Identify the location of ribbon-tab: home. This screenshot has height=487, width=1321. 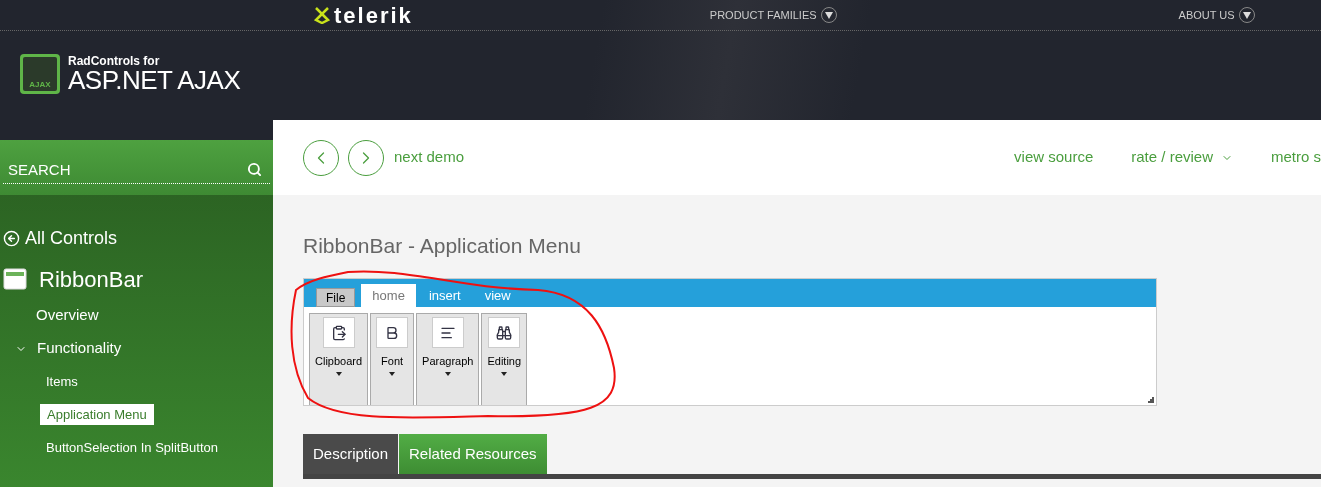
(388, 295).